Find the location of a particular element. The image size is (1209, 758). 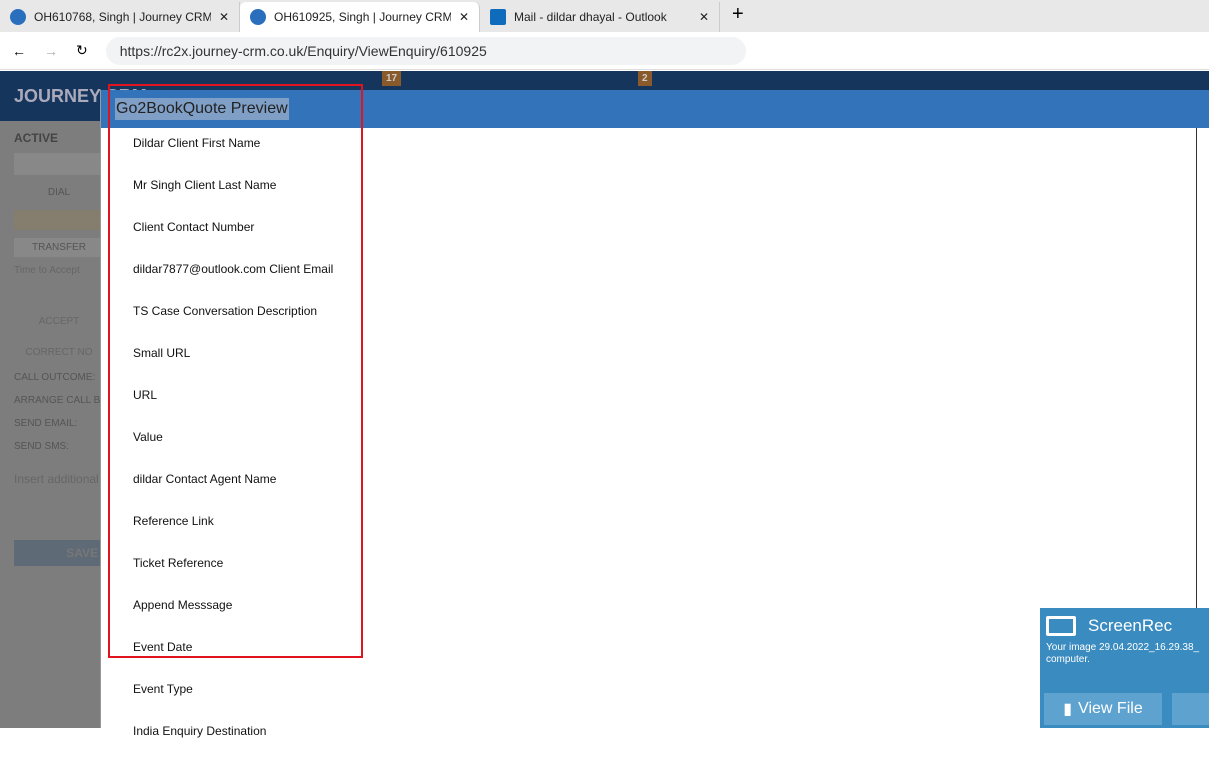

field-item: Reference Link is located at coordinates (173, 521).